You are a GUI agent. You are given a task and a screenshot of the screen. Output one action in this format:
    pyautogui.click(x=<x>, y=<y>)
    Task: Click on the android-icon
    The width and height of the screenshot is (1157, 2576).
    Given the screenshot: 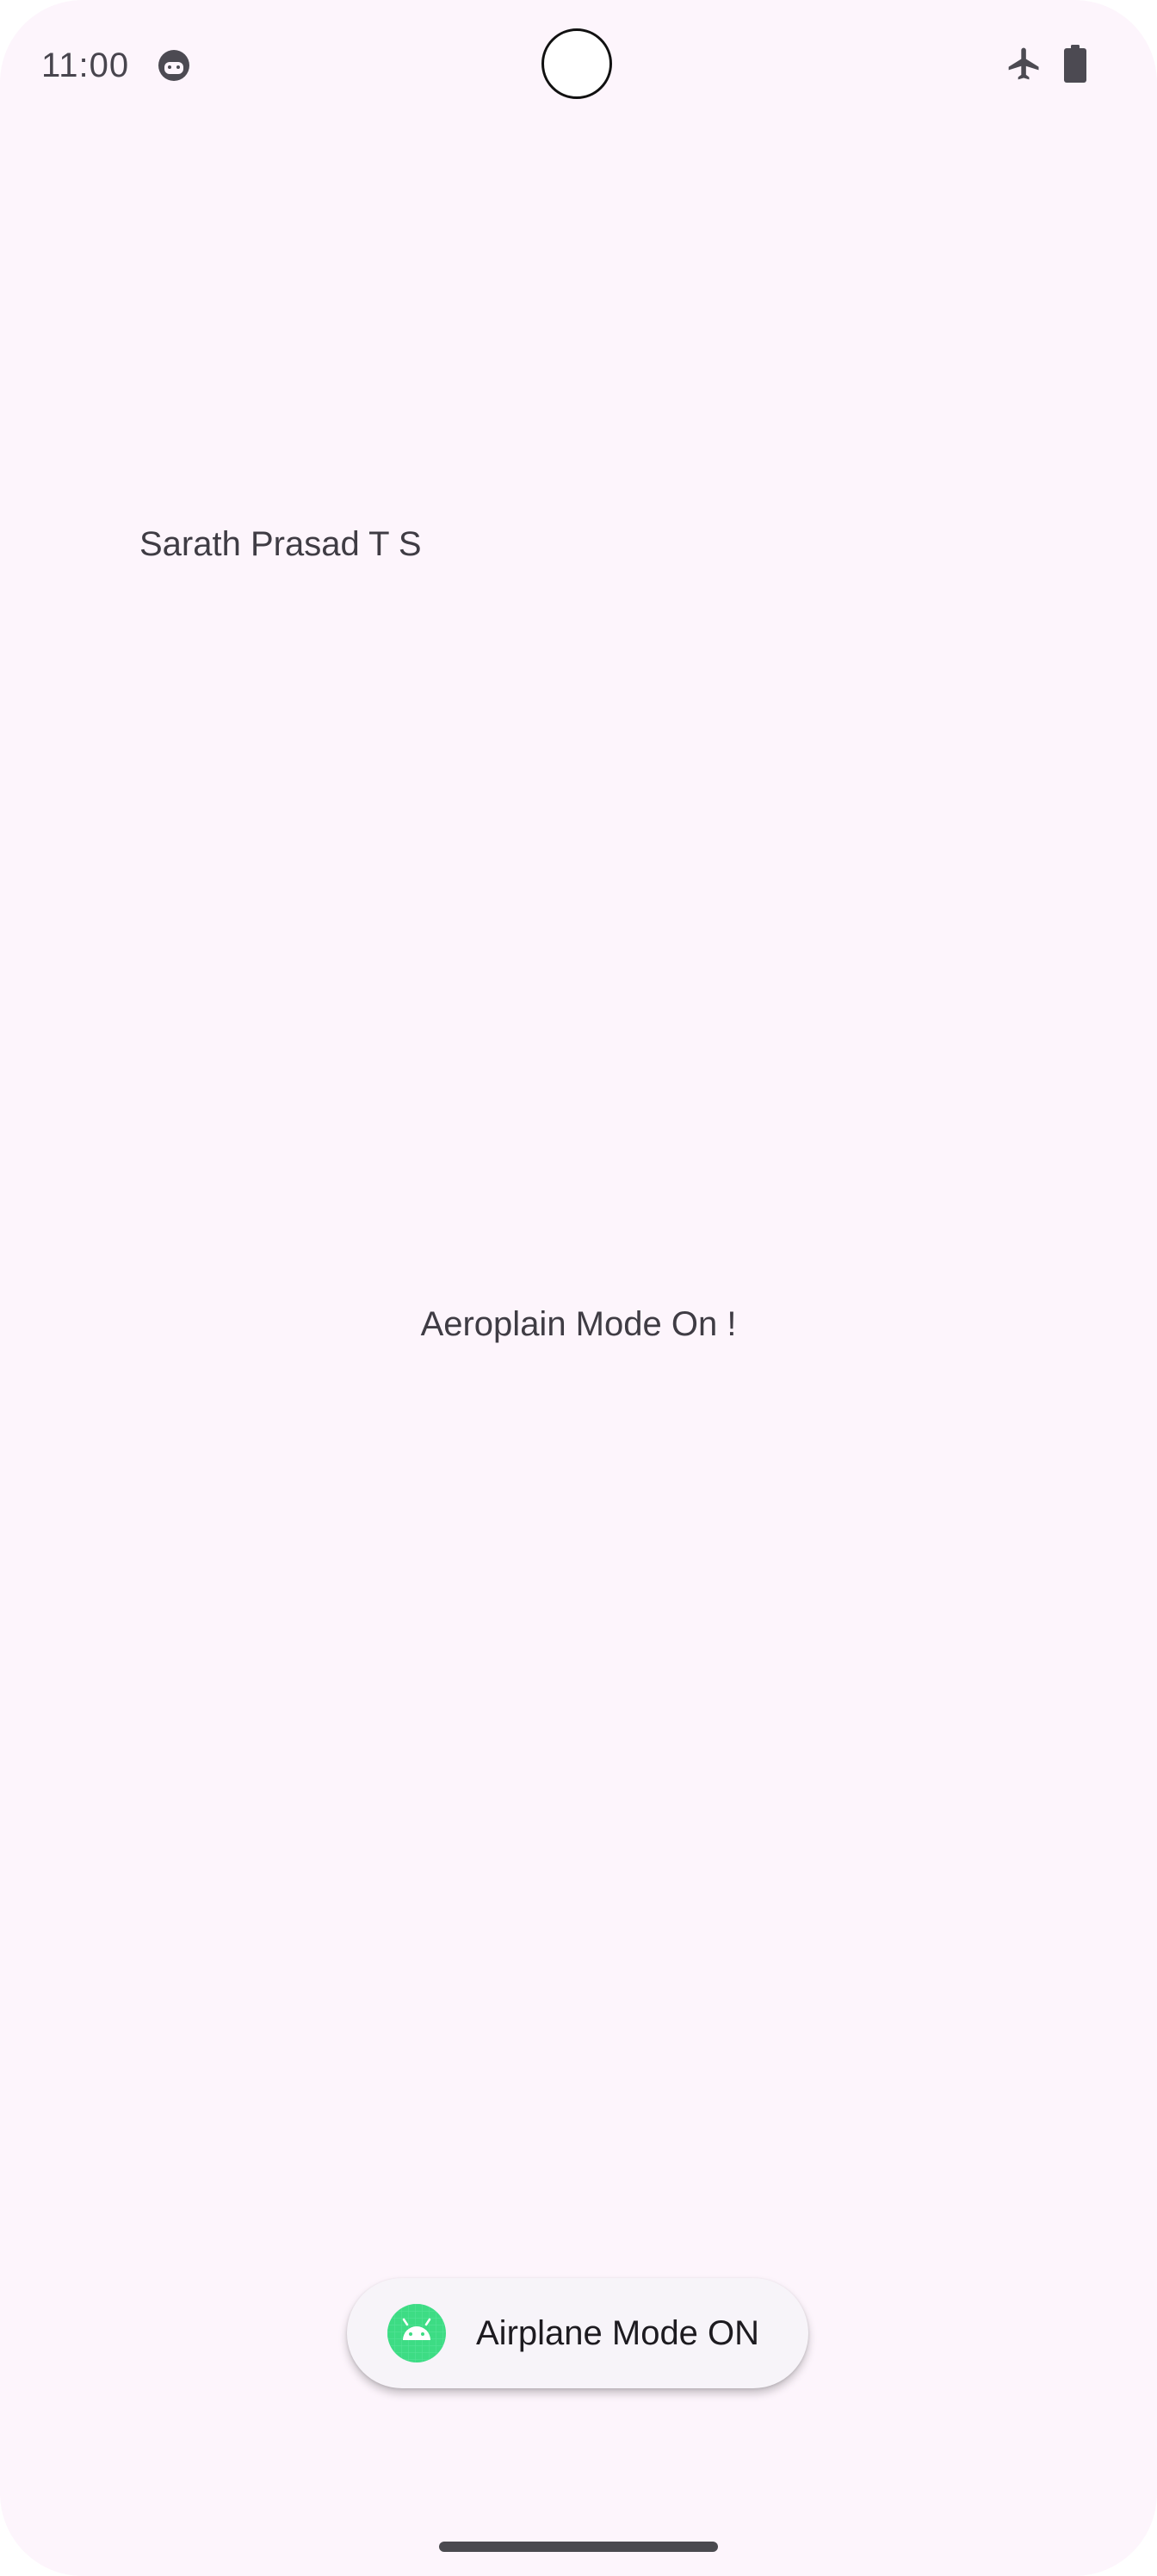 What is the action you would take?
    pyautogui.click(x=417, y=2333)
    